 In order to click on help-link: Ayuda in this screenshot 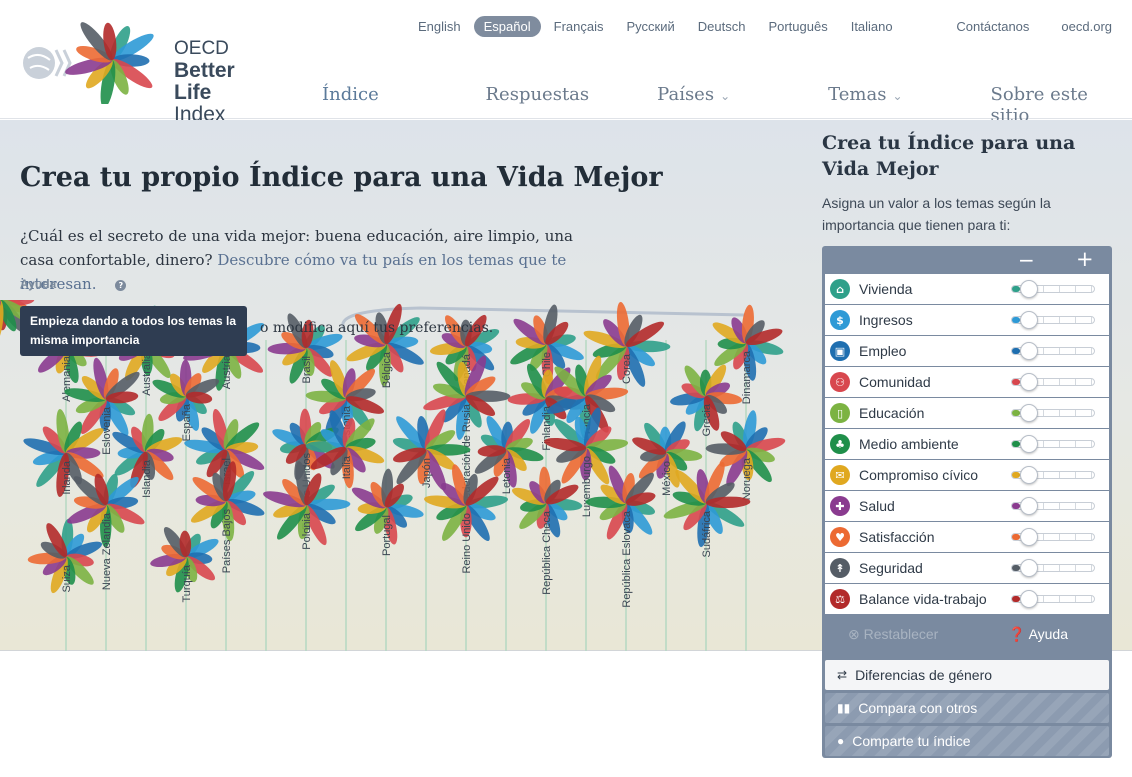, I will do `click(38, 284)`.